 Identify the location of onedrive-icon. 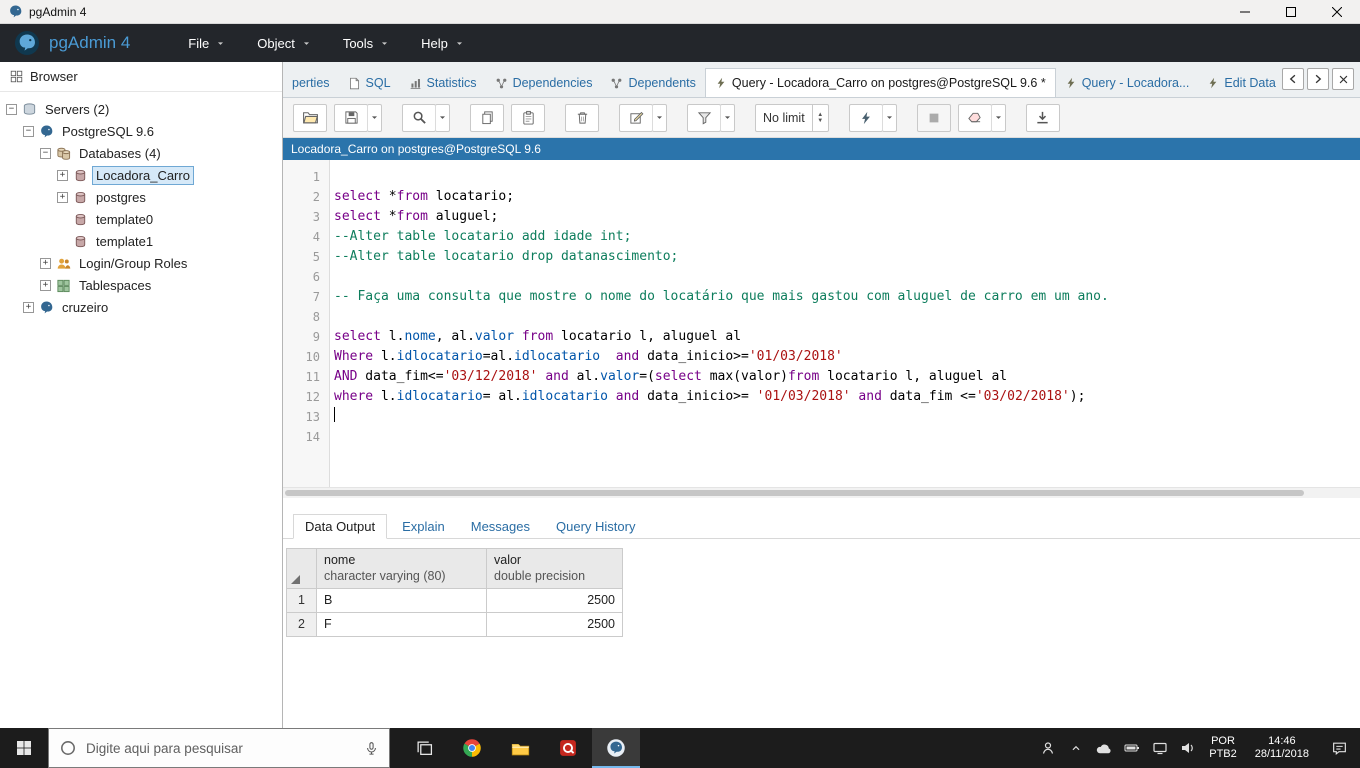
(1103, 748).